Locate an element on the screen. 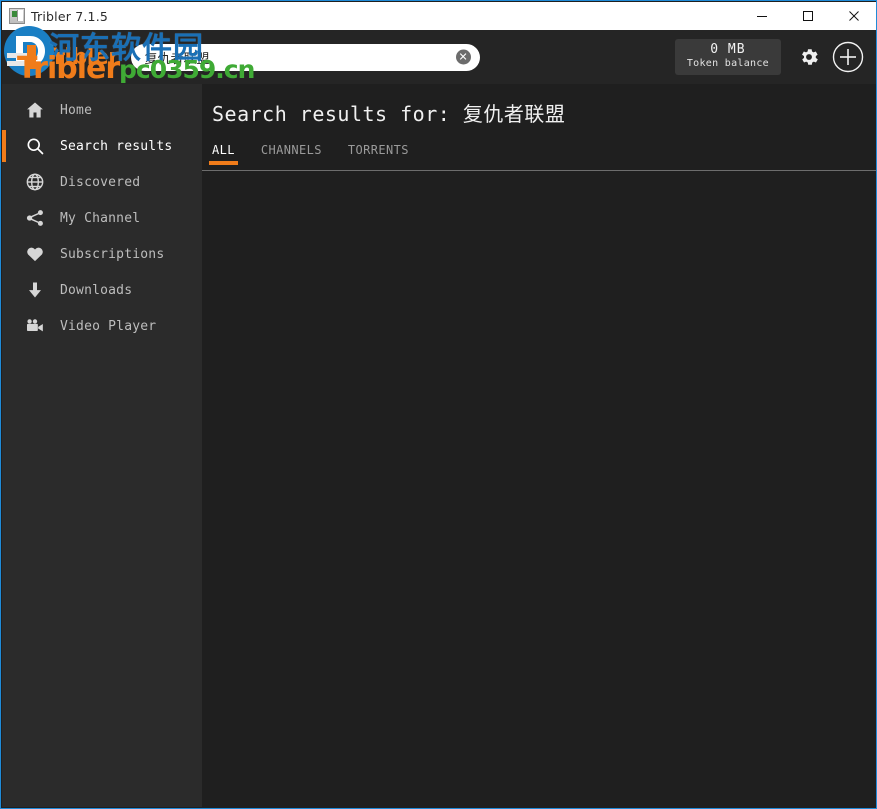  title-bar: Tribler 7.1.5 is located at coordinates (439, 16).